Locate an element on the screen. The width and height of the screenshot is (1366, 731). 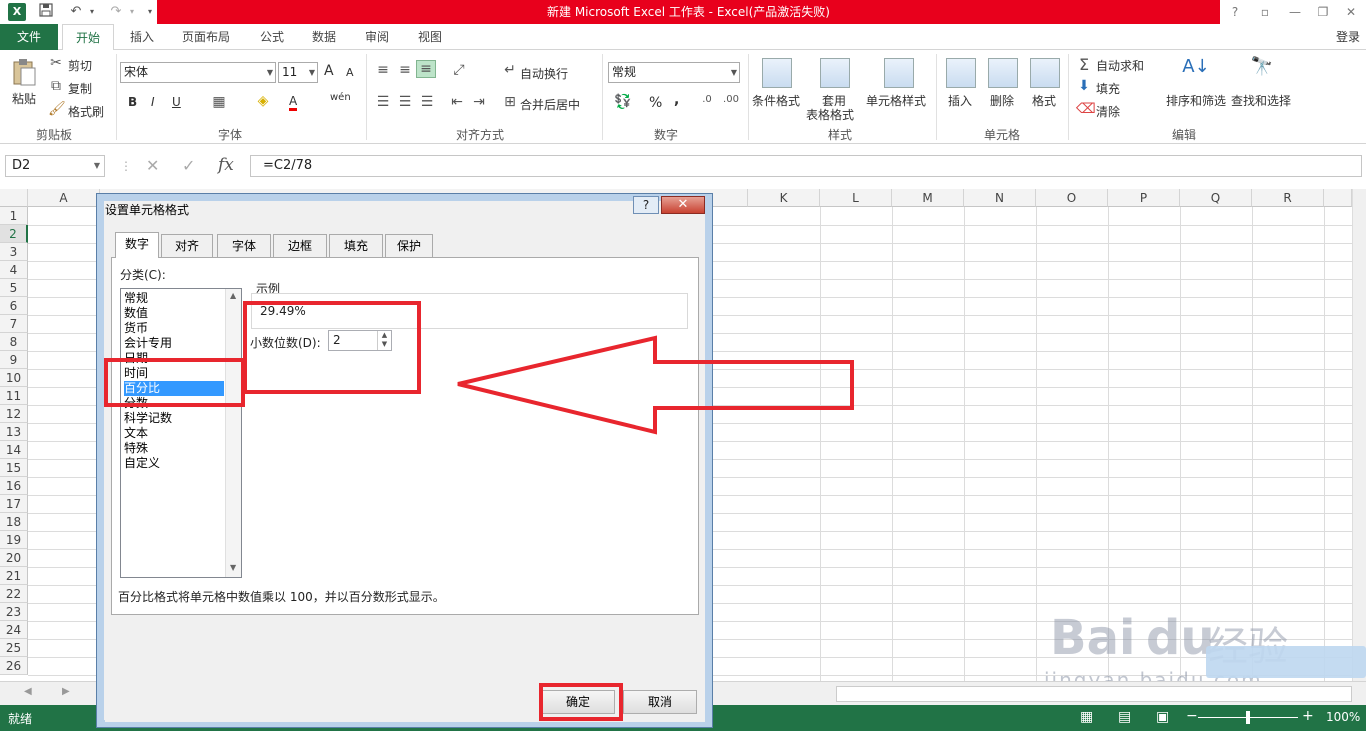
category-item-general: 常规 is located at coordinates (174, 298).